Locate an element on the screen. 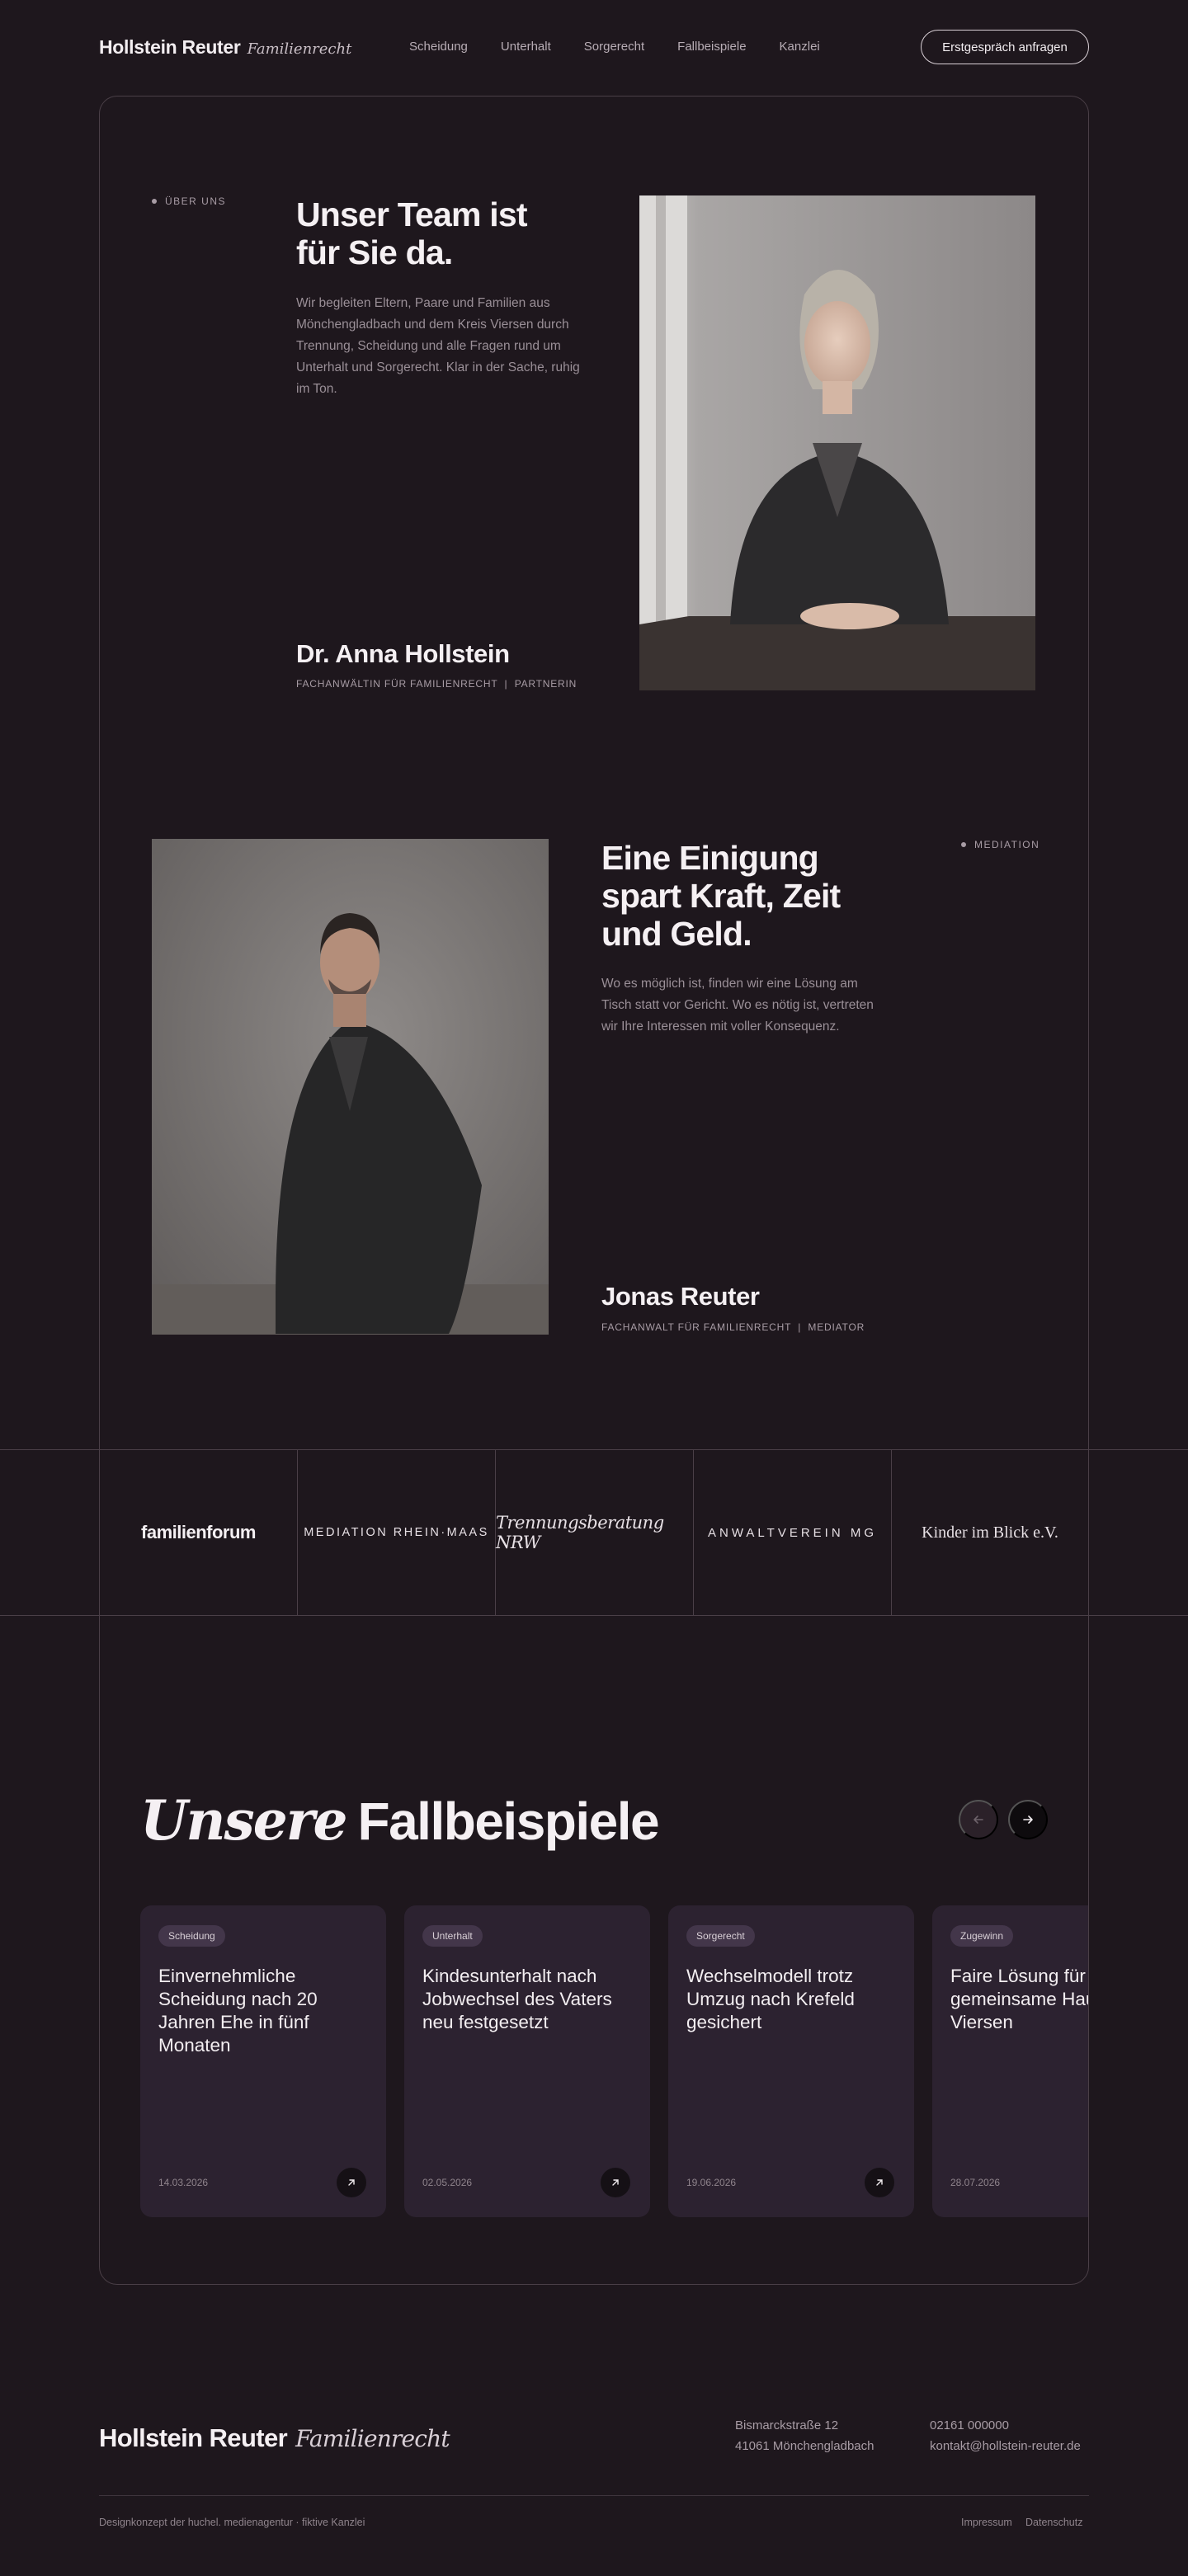 The width and height of the screenshot is (1188, 2576). arrow-right-icon is located at coordinates (1028, 1820).